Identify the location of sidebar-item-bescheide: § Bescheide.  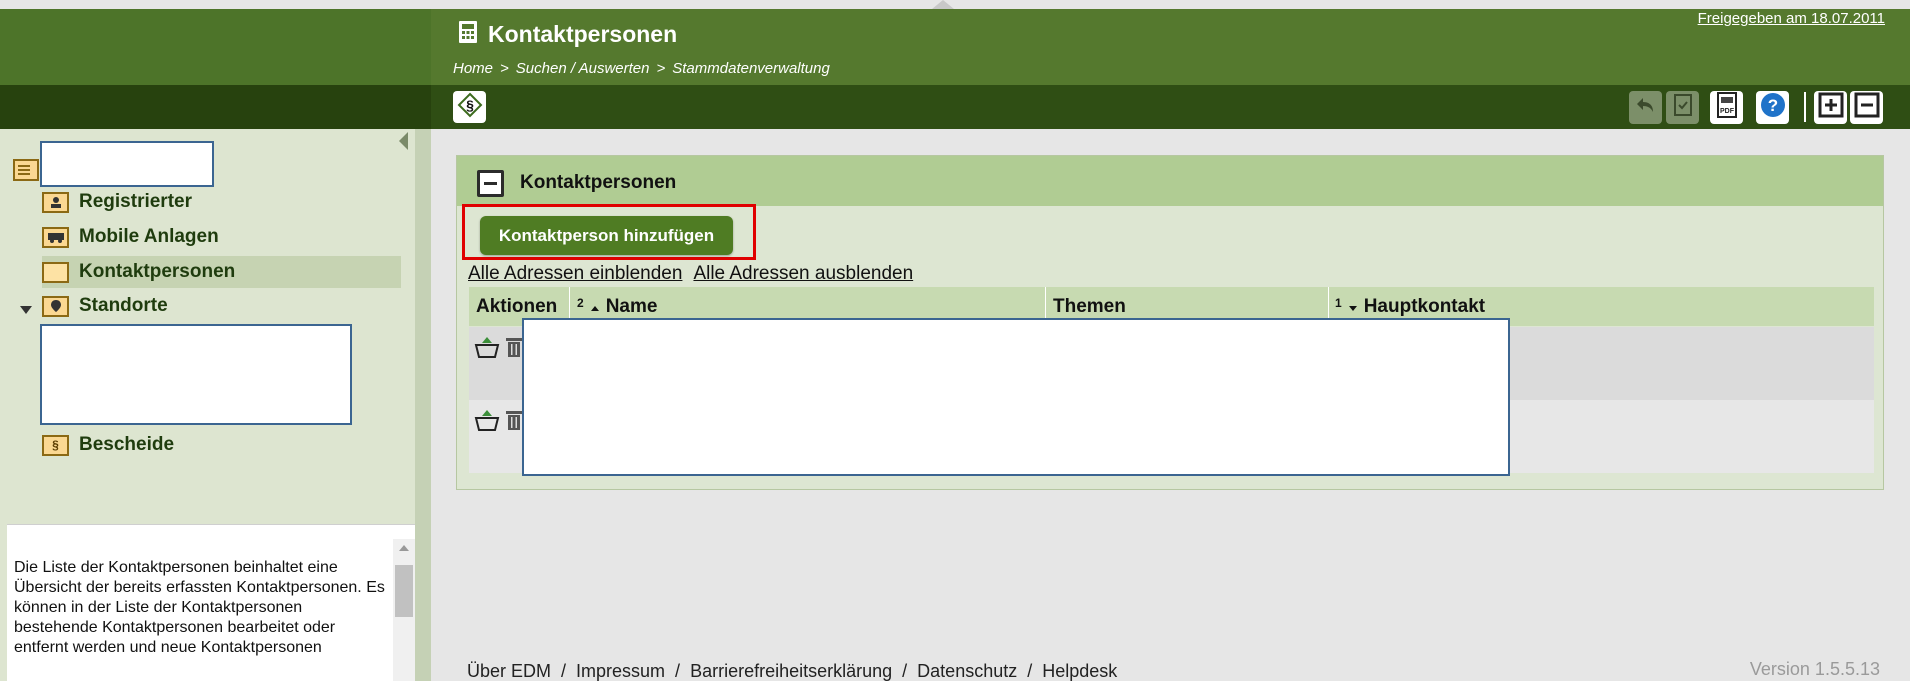
(108, 445).